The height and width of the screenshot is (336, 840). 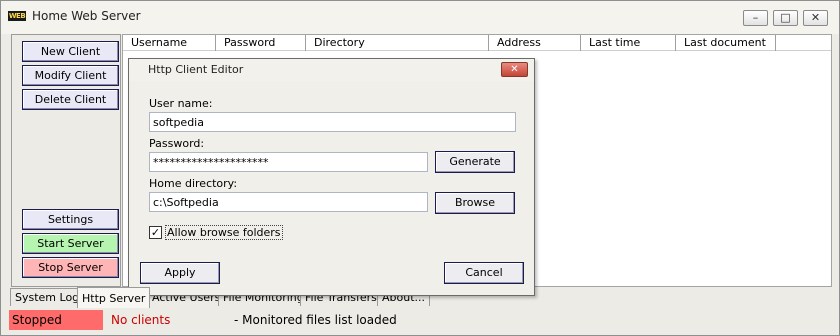 I want to click on status-message: - Monitored files list loaded, so click(x=315, y=320).